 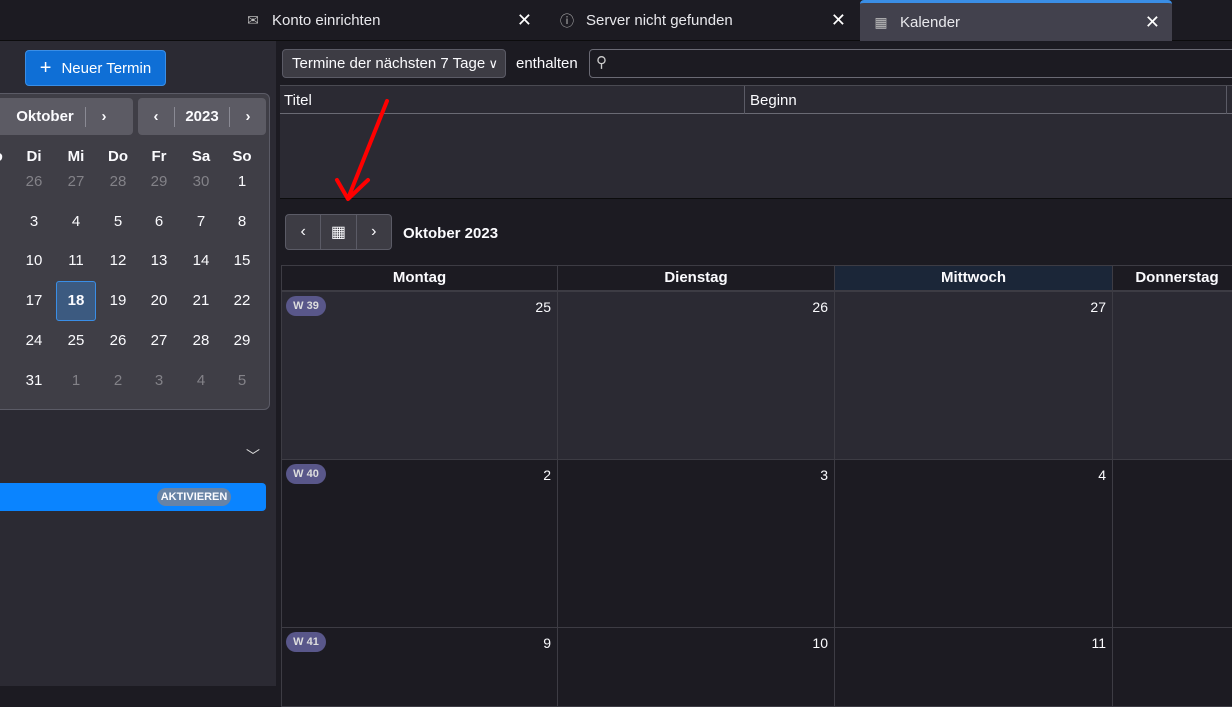 What do you see at coordinates (118, 260) in the screenshot?
I see `day-cell: 12` at bounding box center [118, 260].